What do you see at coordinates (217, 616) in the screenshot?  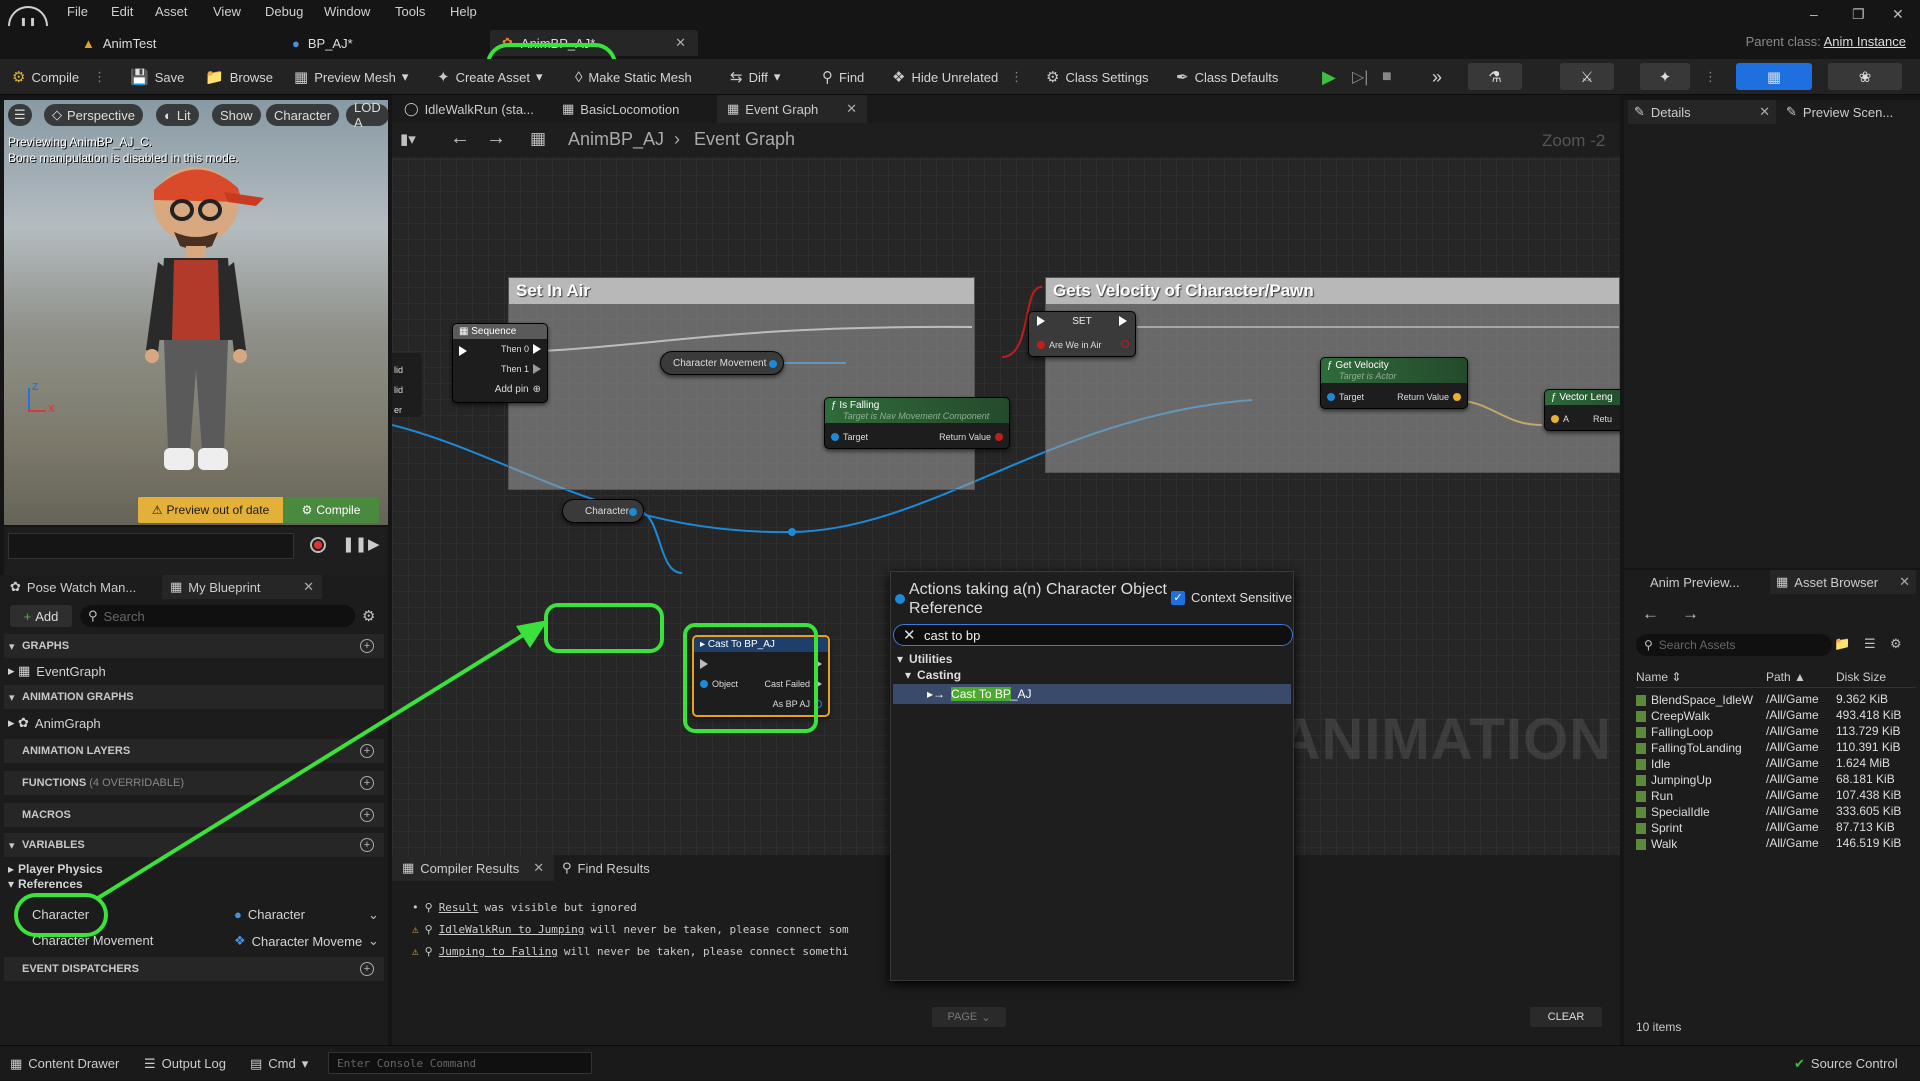 I see `blueprint-search: ⚲ Search` at bounding box center [217, 616].